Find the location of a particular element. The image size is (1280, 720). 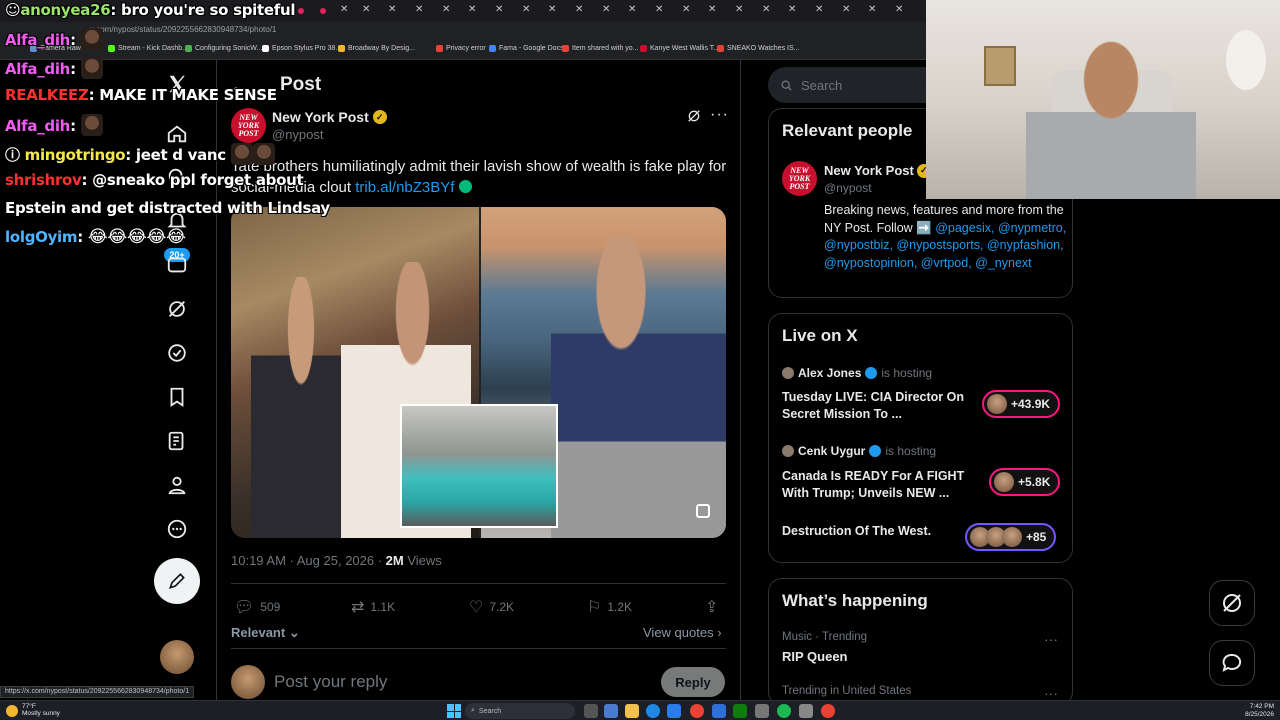

author-name: New York Post ✓ is located at coordinates (329, 117).